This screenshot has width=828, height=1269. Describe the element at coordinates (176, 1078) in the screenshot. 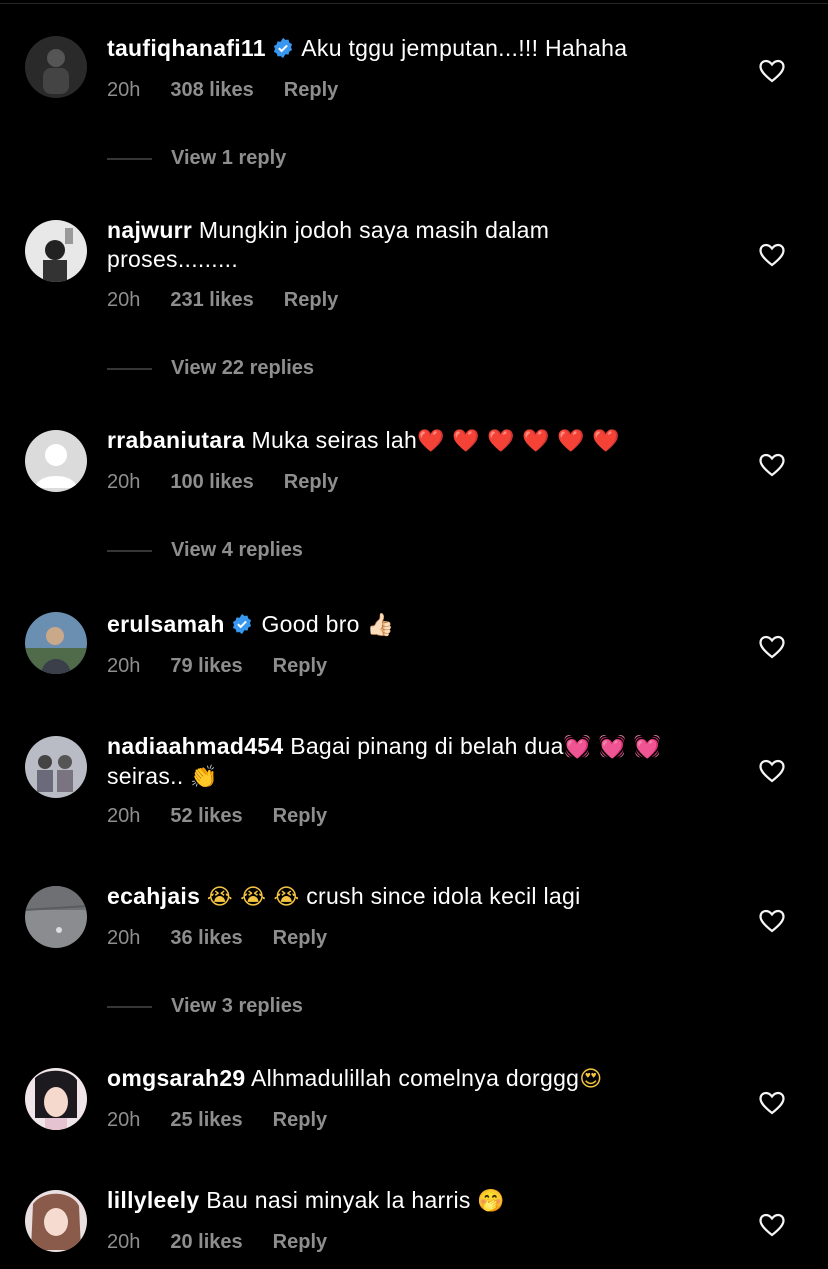

I see `username: omgsarah29` at that location.